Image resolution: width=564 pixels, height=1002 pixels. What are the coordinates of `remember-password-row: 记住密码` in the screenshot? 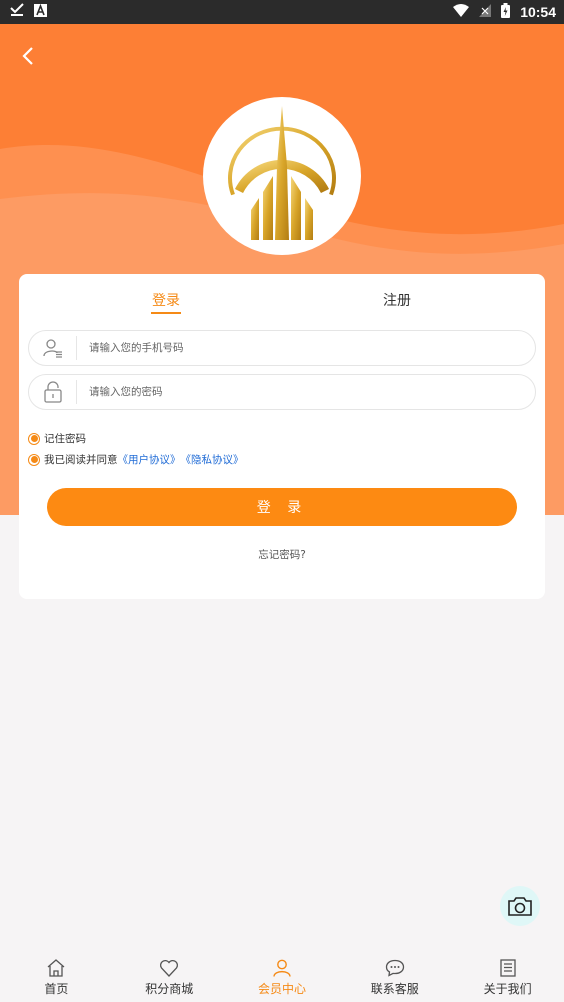 It's located at (57, 438).